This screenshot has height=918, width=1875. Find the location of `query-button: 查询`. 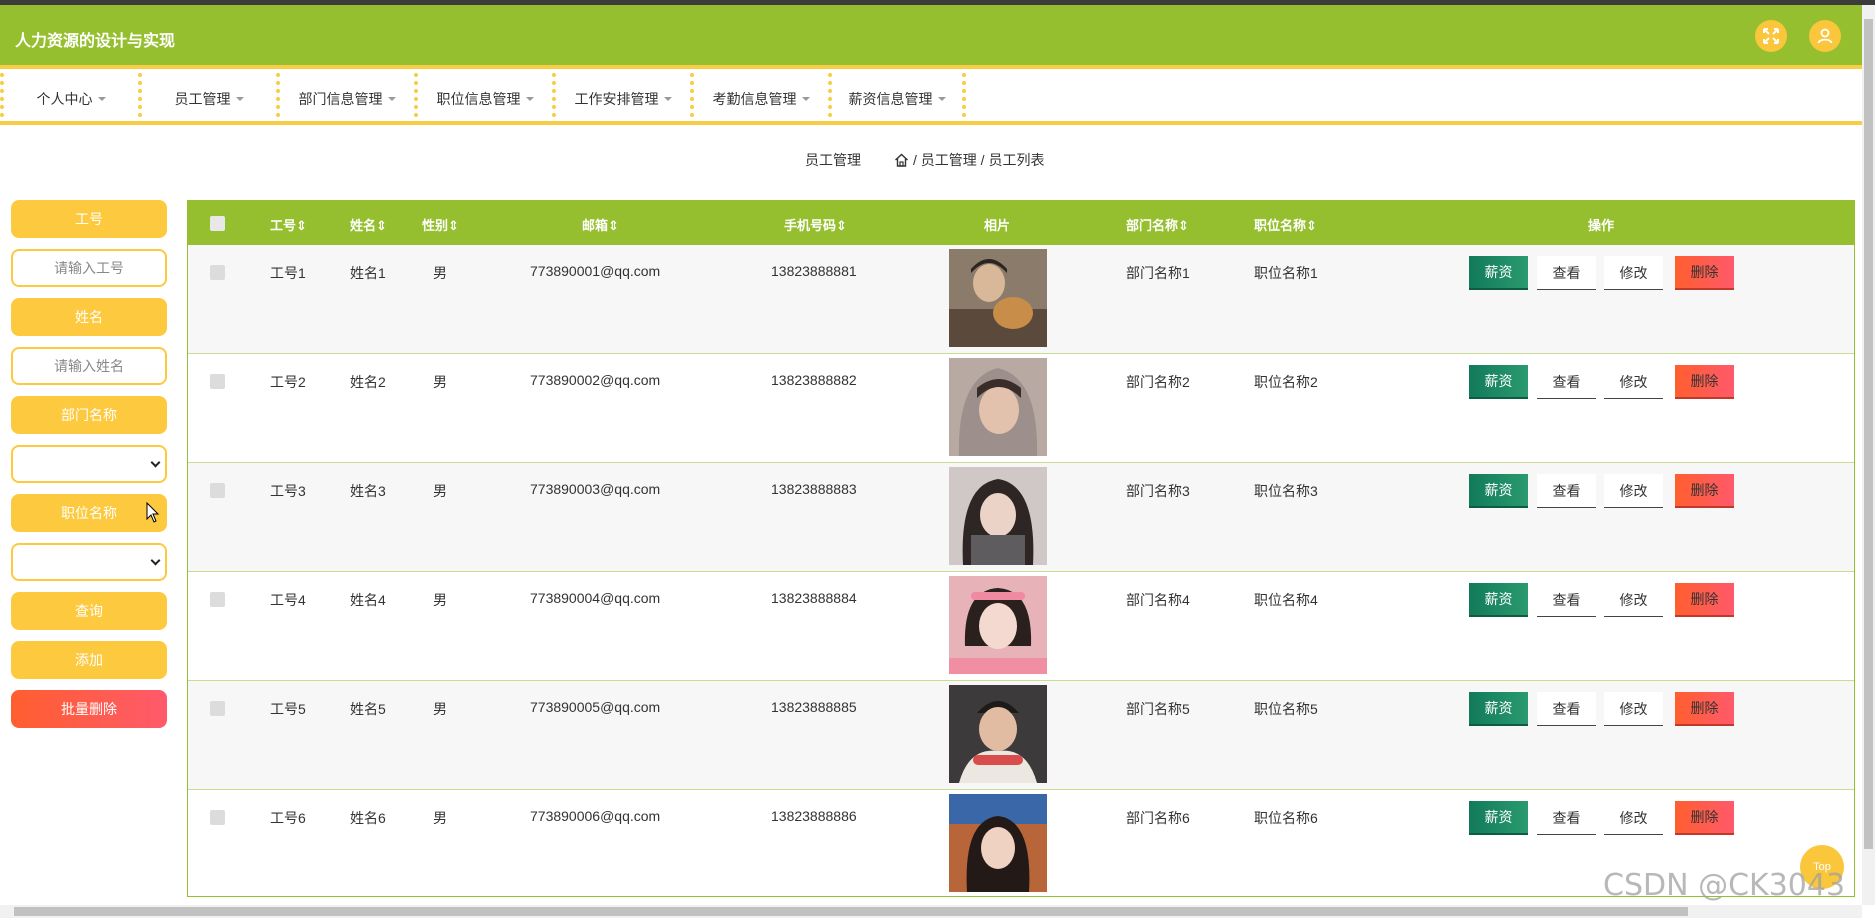

query-button: 查询 is located at coordinates (89, 611).